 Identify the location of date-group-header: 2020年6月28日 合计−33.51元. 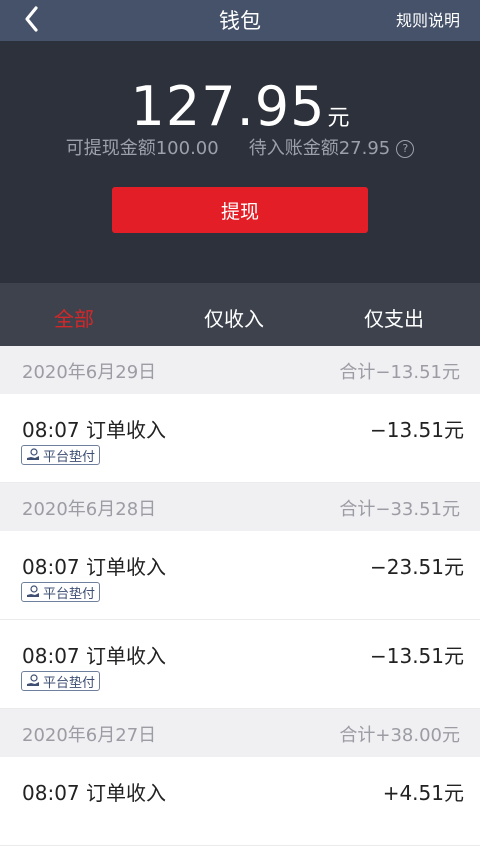
(240, 507).